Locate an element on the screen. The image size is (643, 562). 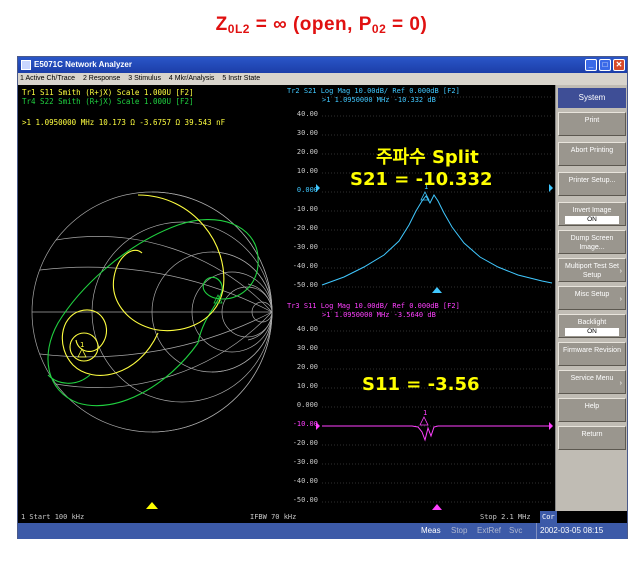
softkey-abort-printing: Abort Printing is located at coordinates (592, 154).